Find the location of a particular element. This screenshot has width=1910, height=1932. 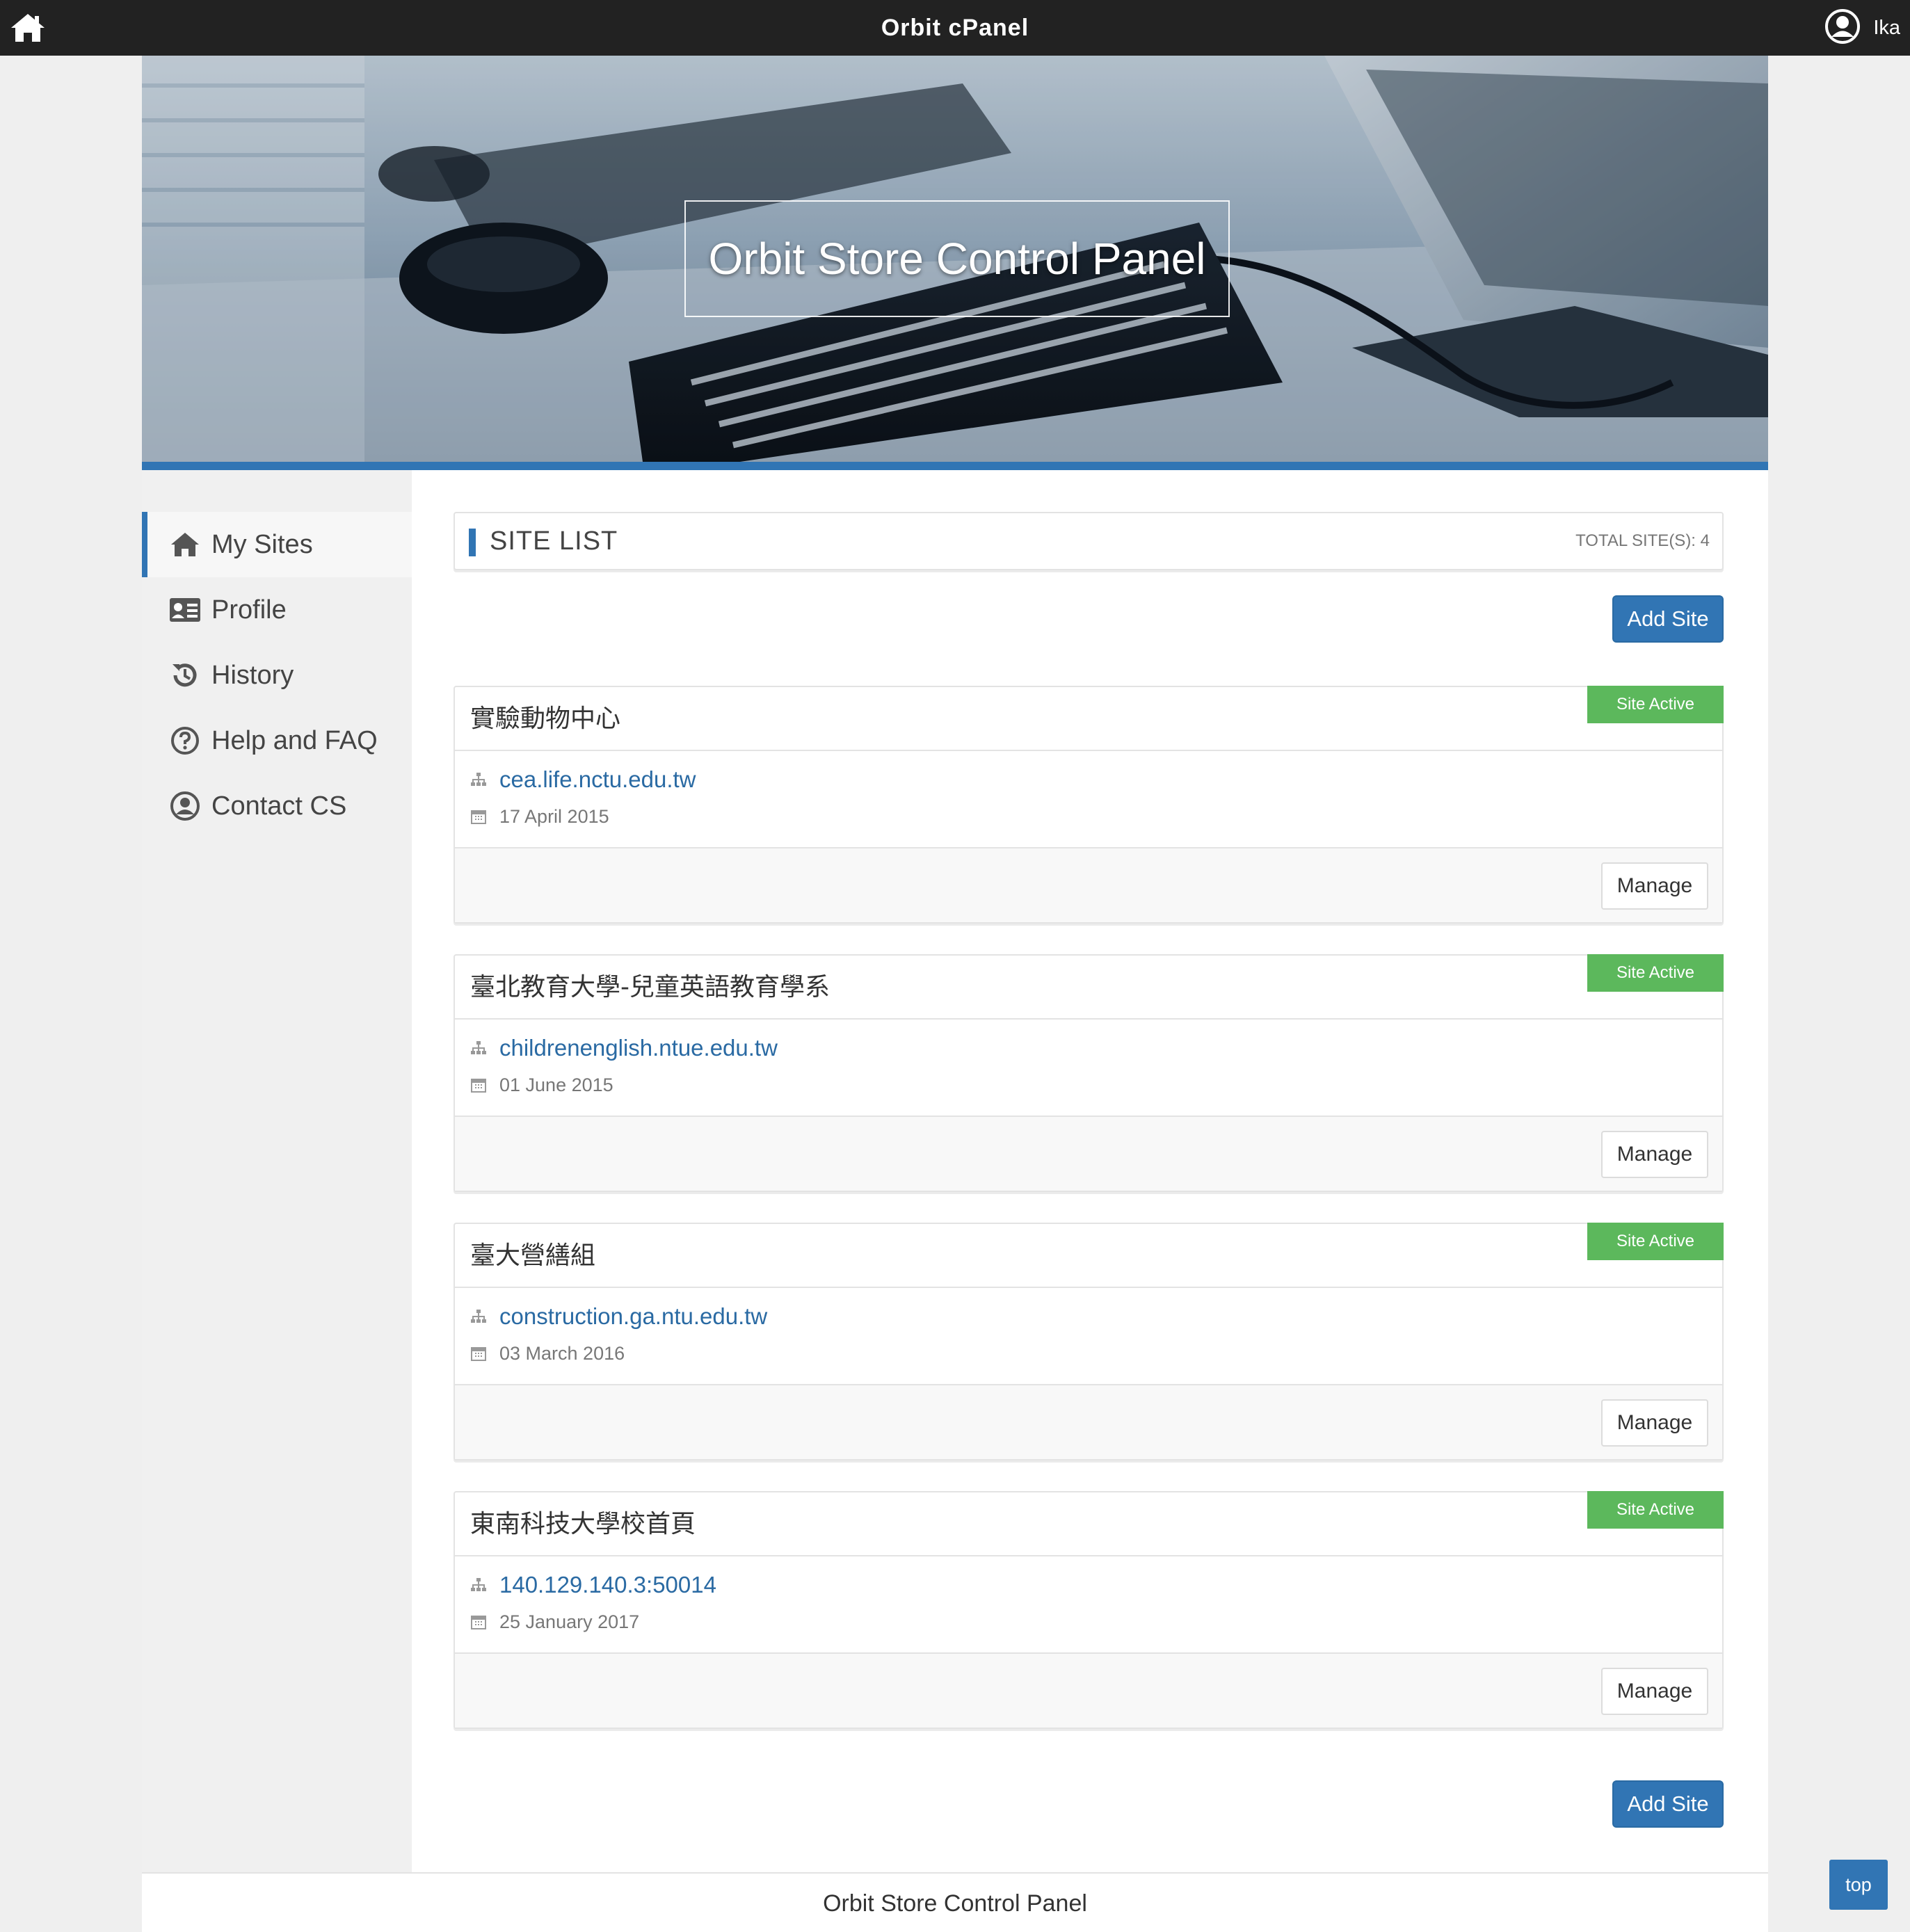

question-circle-icon is located at coordinates (185, 741).